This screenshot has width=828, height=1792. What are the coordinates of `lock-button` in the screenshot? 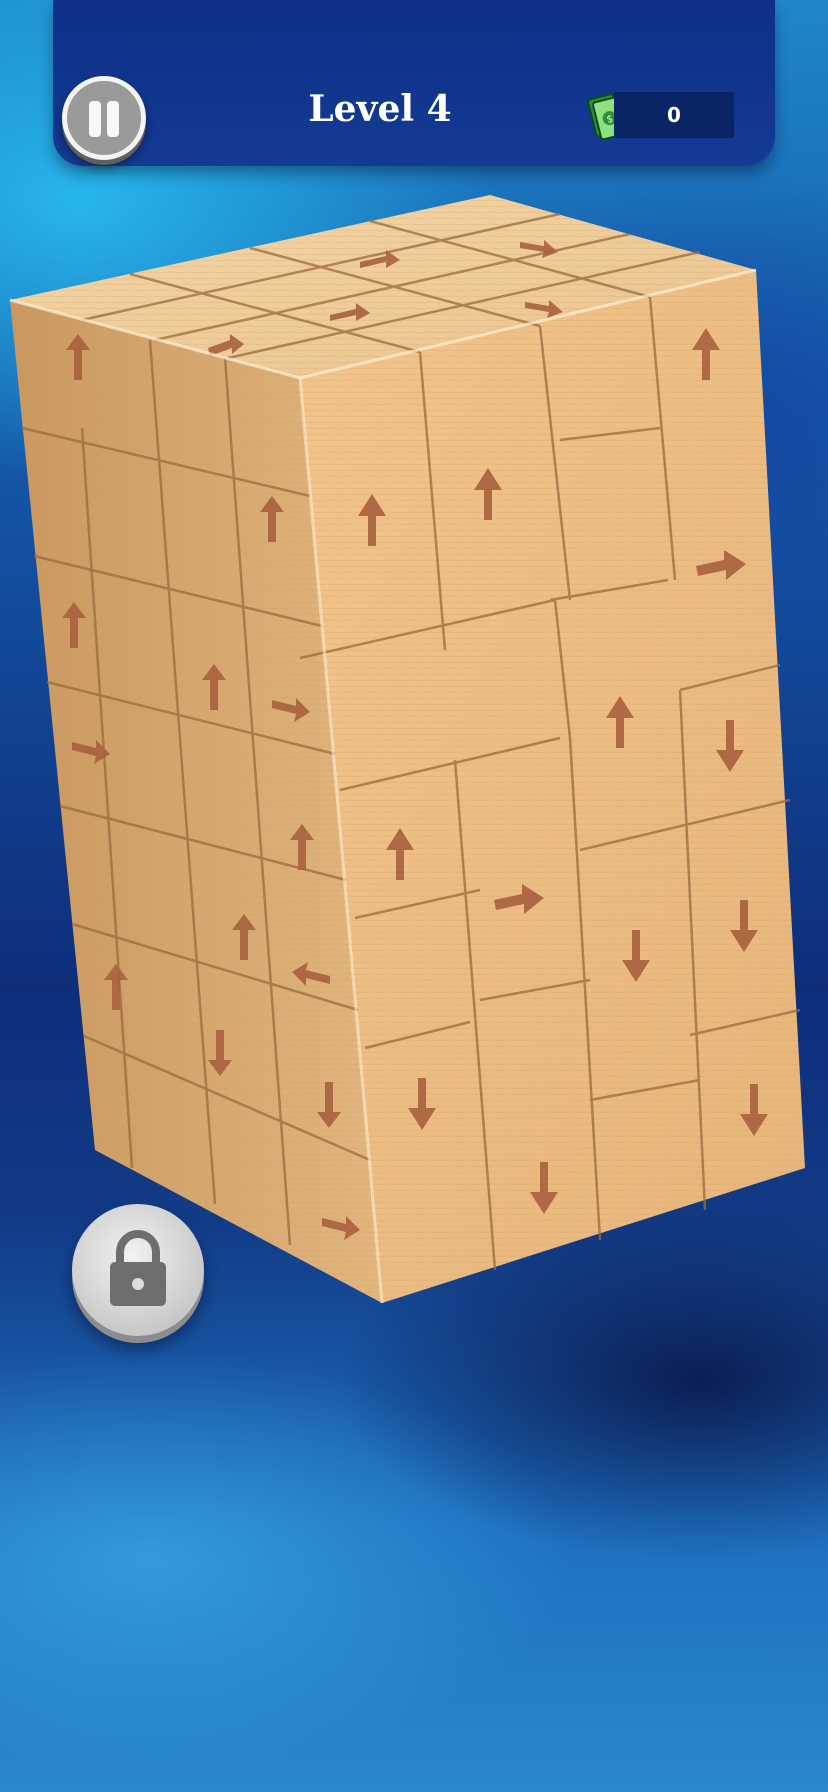 It's located at (138, 1270).